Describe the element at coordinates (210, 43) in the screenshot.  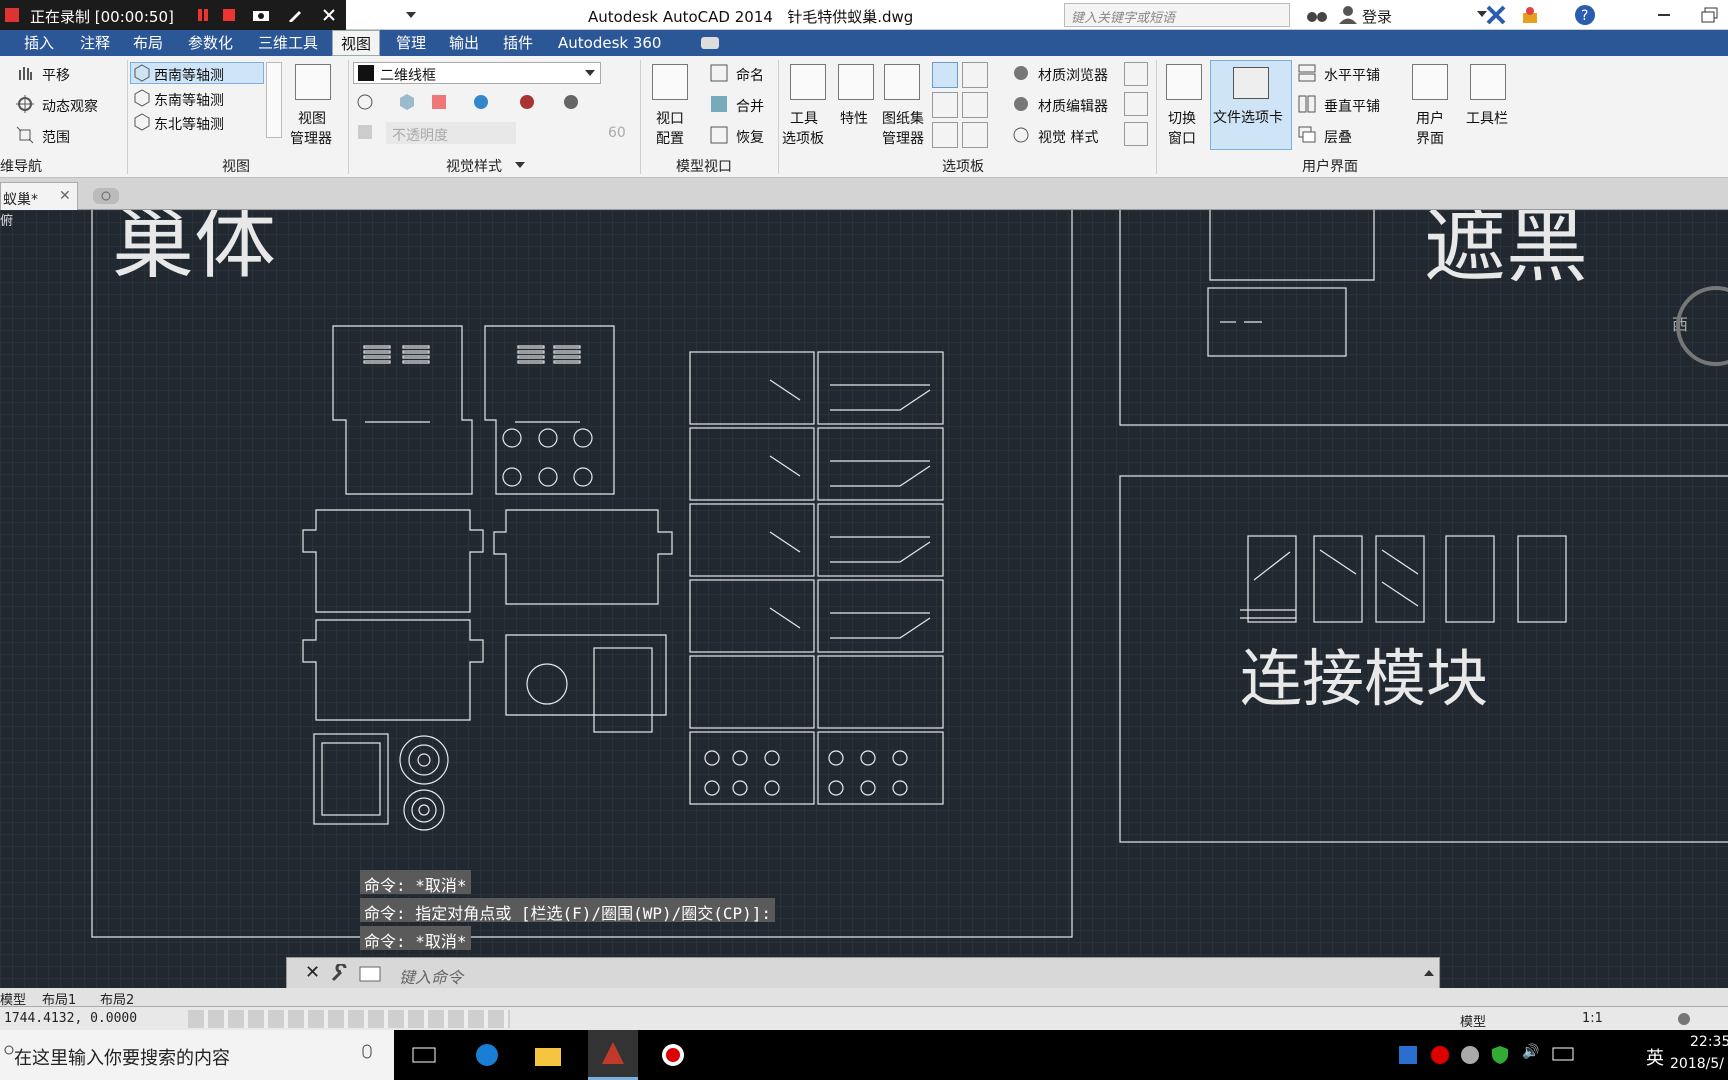
I see `tab-parametric: 参数化` at that location.